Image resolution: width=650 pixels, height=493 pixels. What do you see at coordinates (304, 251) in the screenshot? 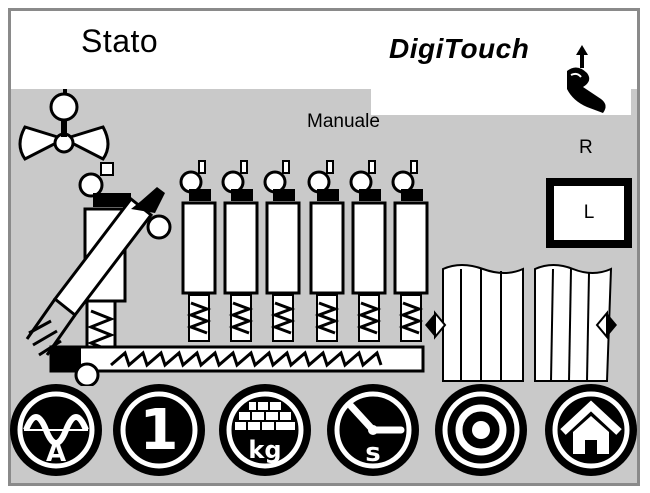
I see `dosing-units` at bounding box center [304, 251].